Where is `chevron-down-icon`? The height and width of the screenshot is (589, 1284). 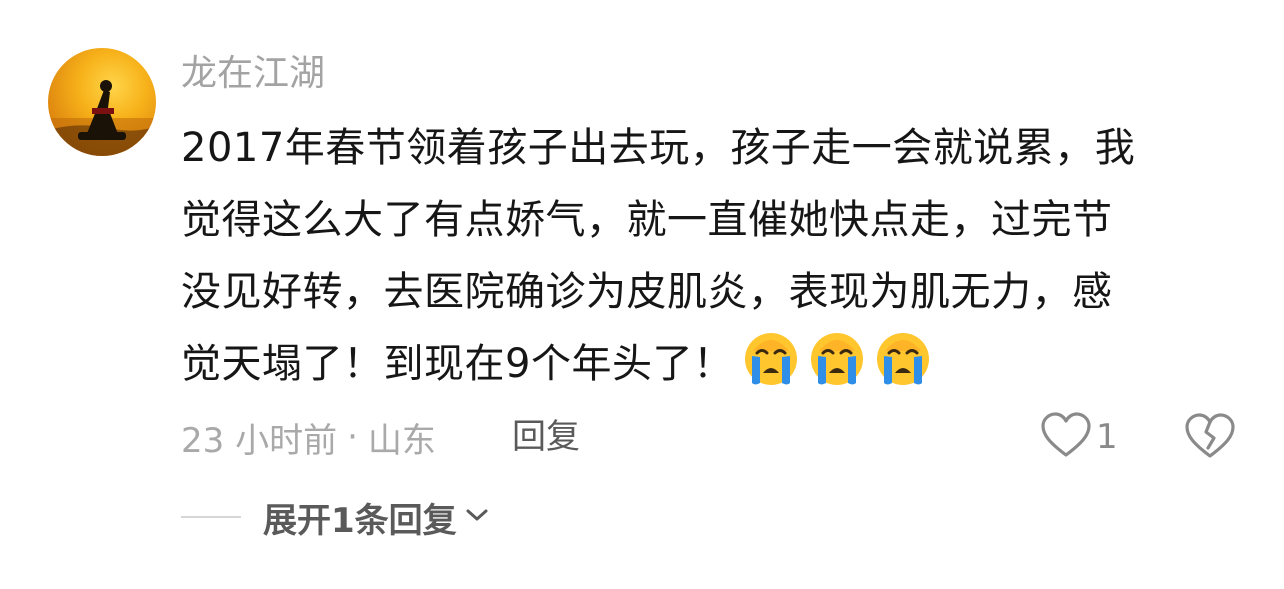 chevron-down-icon is located at coordinates (477, 517).